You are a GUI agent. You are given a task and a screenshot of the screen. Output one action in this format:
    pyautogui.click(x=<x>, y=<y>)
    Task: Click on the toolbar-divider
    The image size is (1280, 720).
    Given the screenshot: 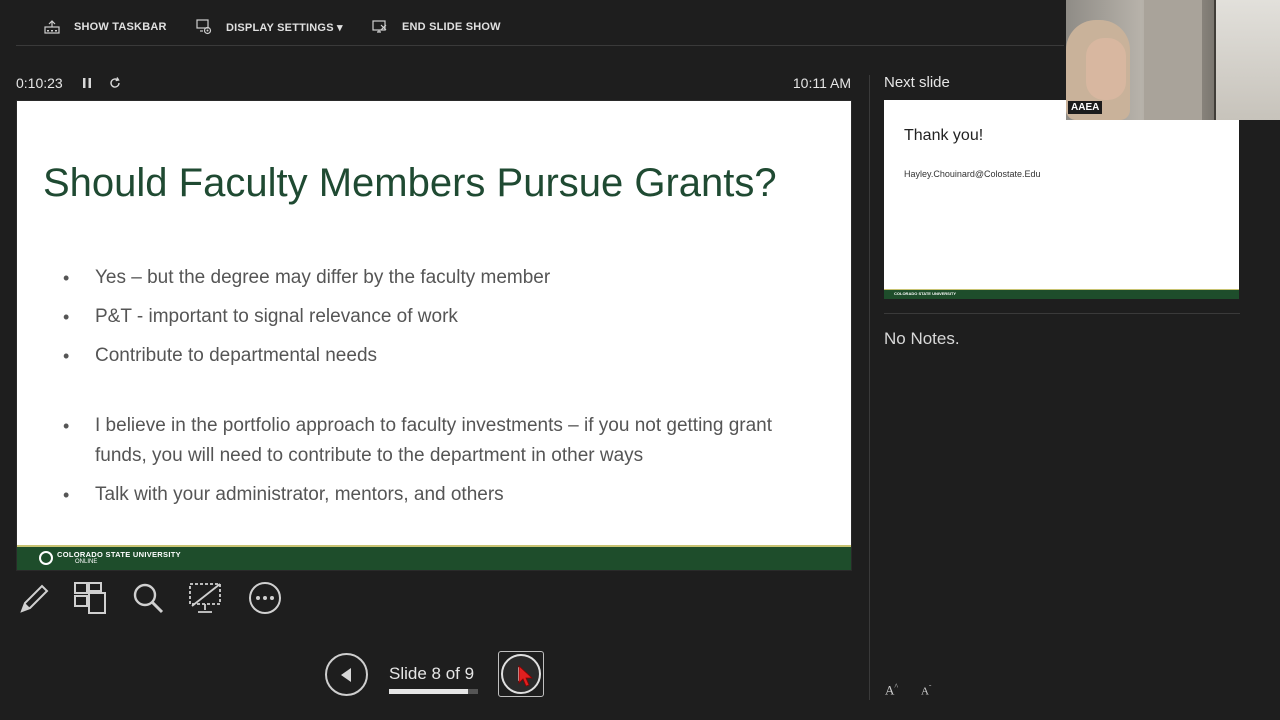 What is the action you would take?
    pyautogui.click(x=540, y=45)
    